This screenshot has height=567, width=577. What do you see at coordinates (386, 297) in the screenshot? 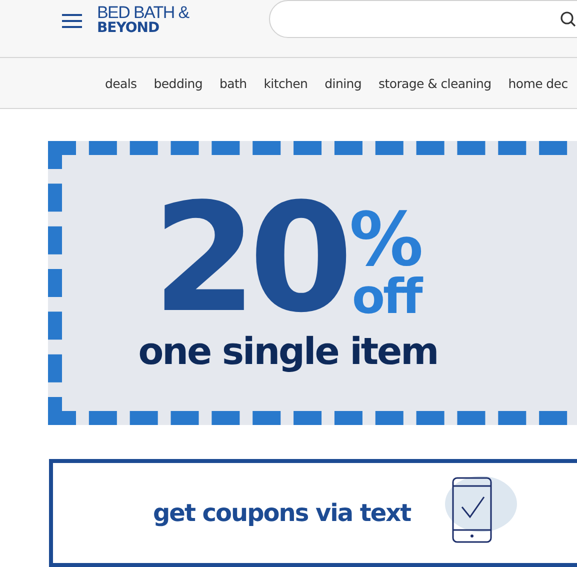
I see `off-label: off` at bounding box center [386, 297].